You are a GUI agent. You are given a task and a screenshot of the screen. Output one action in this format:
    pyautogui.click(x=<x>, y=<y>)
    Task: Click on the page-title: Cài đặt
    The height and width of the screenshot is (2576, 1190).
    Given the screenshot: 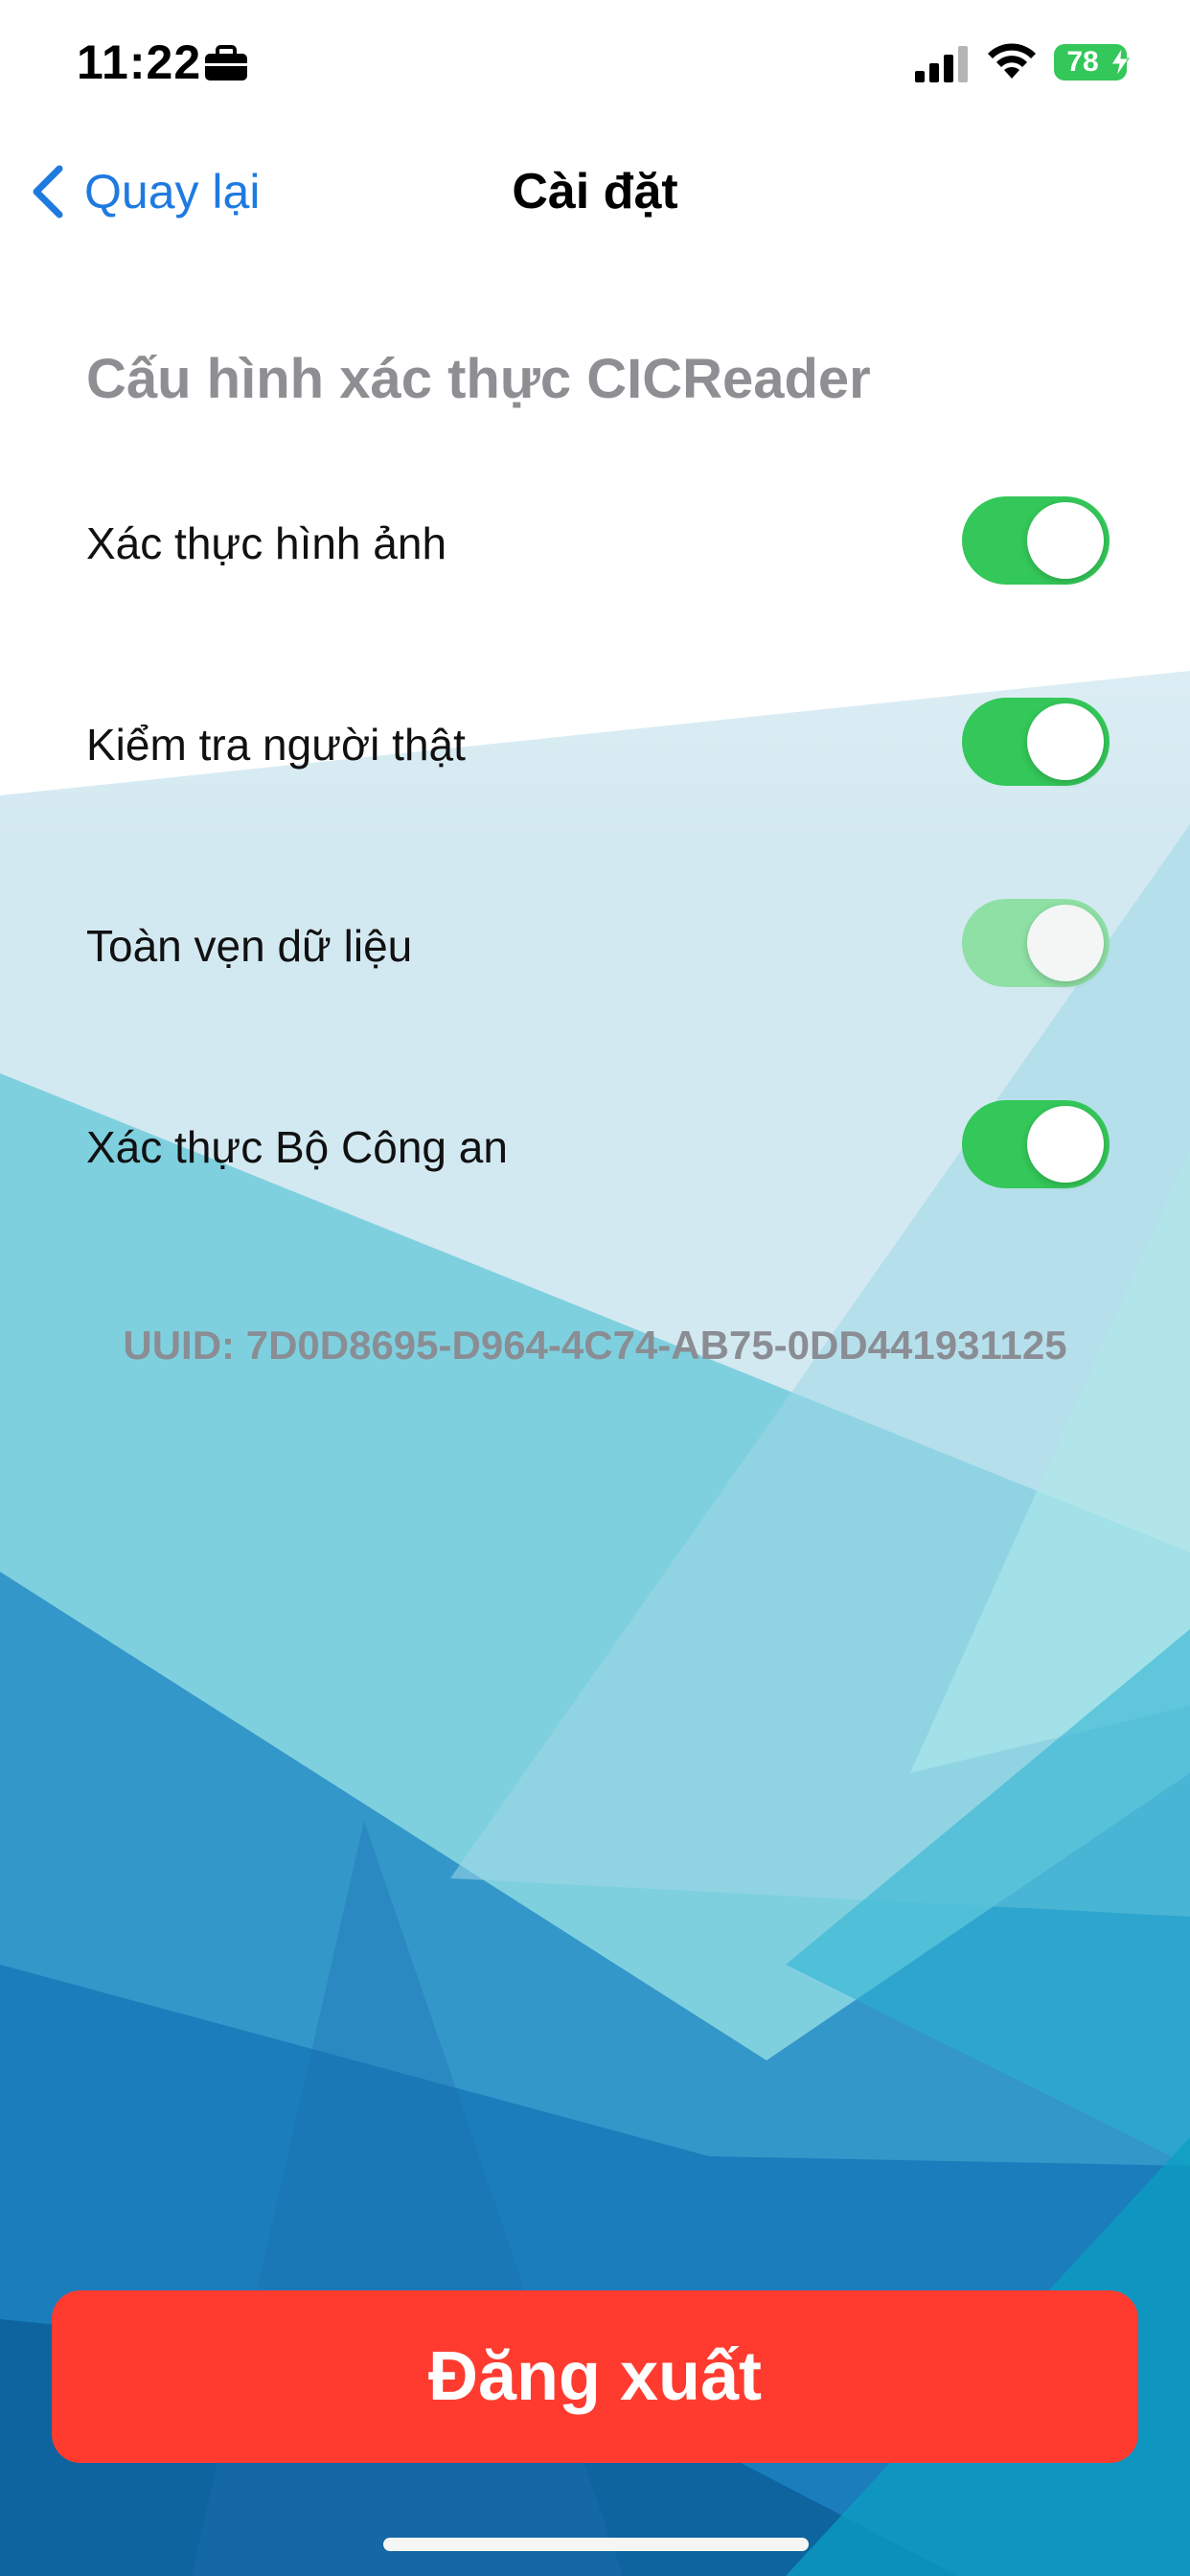 What is the action you would take?
    pyautogui.click(x=595, y=191)
    